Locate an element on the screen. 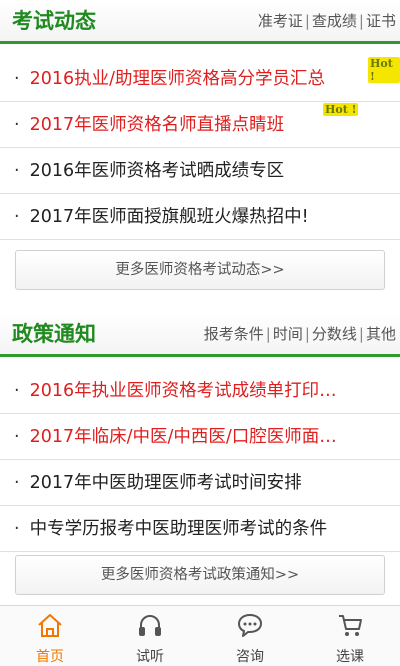 The width and height of the screenshot is (400, 666). tab-consult: 咨询 is located at coordinates (250, 636).